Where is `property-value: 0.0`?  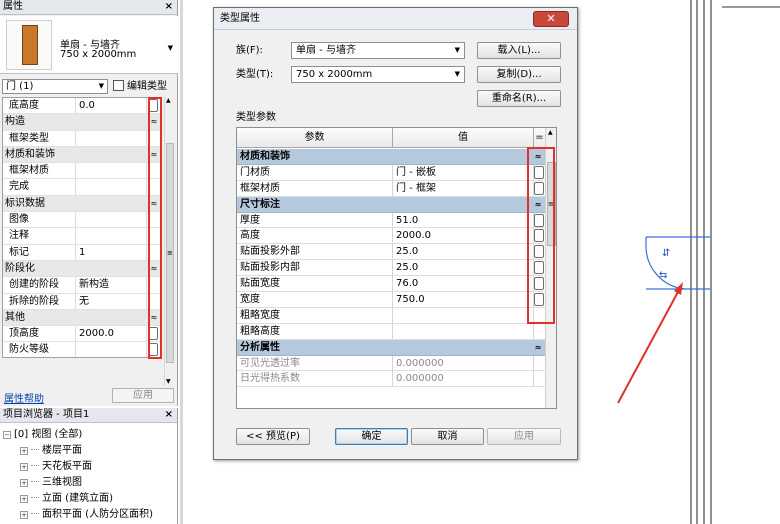
property-value: 0.0 is located at coordinates (111, 106).